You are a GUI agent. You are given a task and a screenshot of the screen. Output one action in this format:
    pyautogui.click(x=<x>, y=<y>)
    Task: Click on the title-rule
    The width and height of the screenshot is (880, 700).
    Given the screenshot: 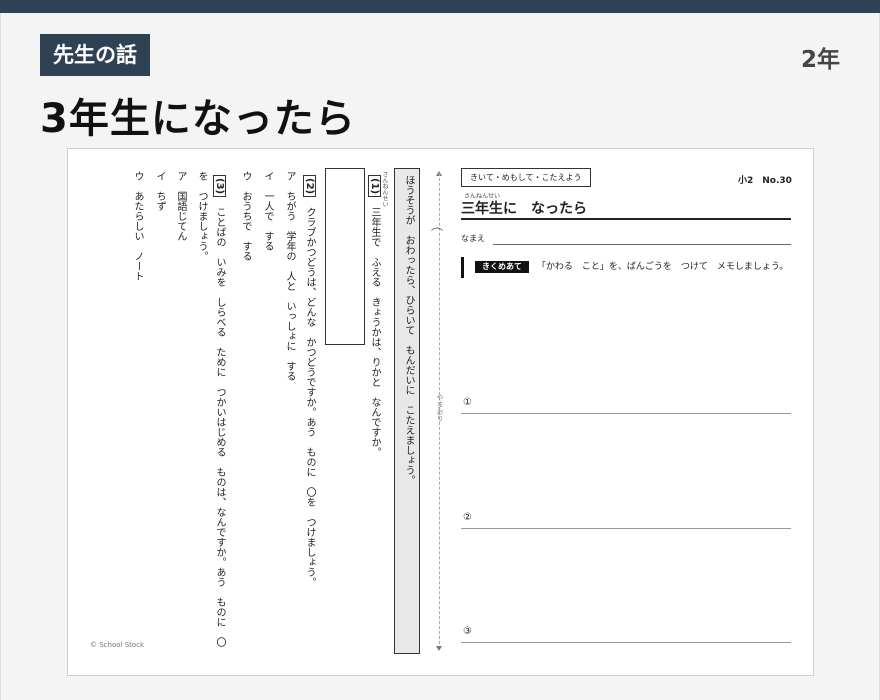 What is the action you would take?
    pyautogui.click(x=626, y=219)
    